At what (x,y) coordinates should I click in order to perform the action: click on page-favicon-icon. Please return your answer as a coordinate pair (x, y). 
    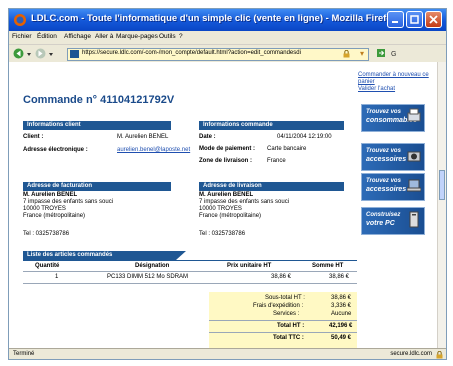
    Looking at the image, I should click on (74, 54).